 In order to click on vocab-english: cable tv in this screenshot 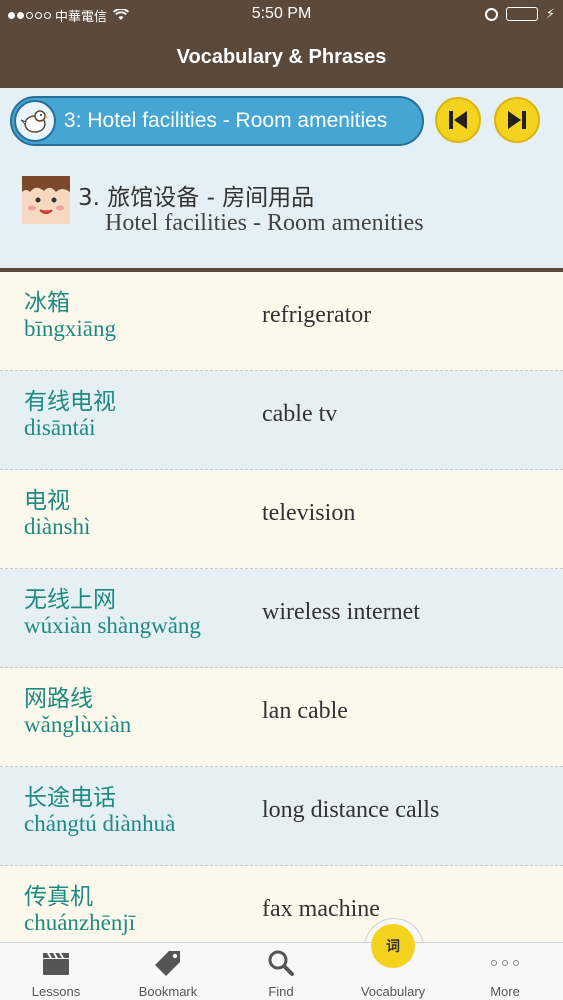, I will do `click(300, 414)`.